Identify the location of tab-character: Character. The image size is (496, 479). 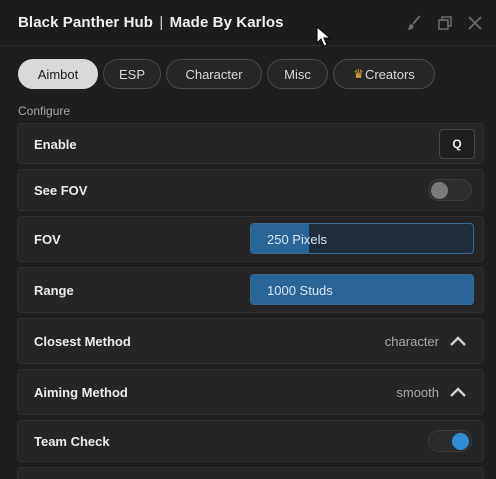
(214, 74).